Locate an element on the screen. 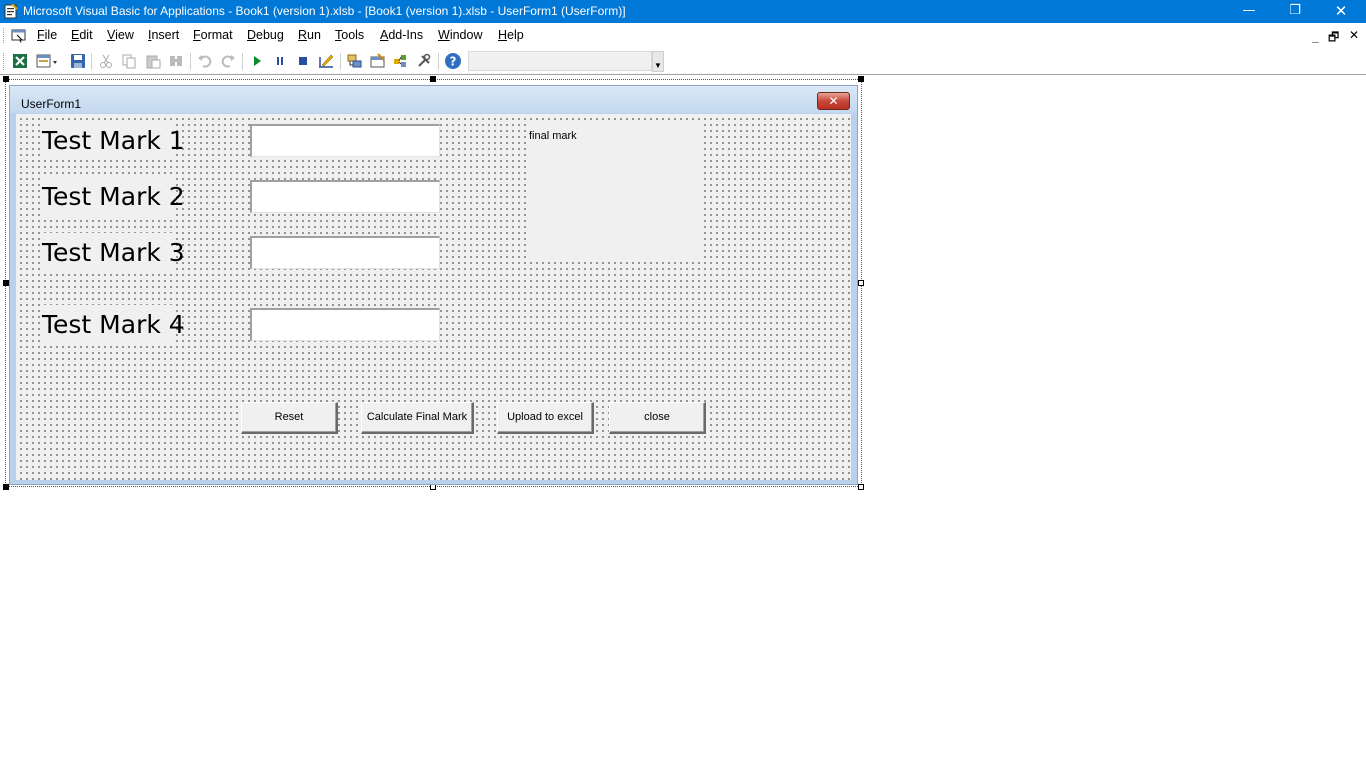 The width and height of the screenshot is (1366, 768). final-mark-text: final mark is located at coordinates (553, 136).